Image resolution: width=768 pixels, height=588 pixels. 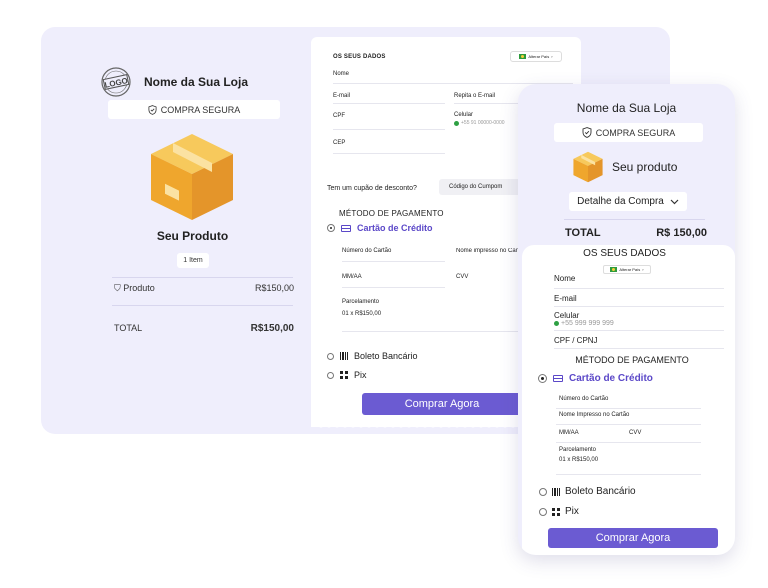 What do you see at coordinates (134, 288) in the screenshot?
I see `product-line-label: ⛉ Produto` at bounding box center [134, 288].